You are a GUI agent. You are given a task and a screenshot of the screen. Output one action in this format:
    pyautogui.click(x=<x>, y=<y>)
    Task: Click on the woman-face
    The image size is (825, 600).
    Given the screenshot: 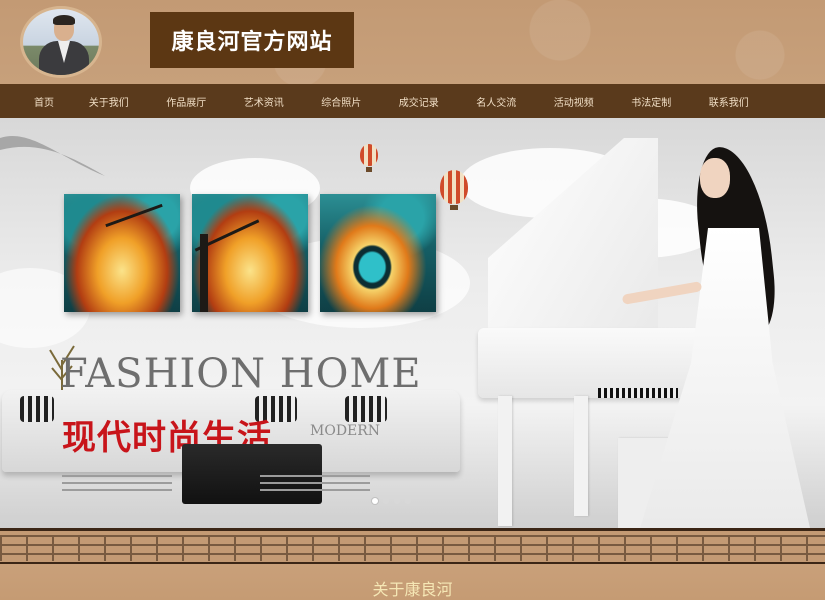 What is the action you would take?
    pyautogui.click(x=715, y=178)
    